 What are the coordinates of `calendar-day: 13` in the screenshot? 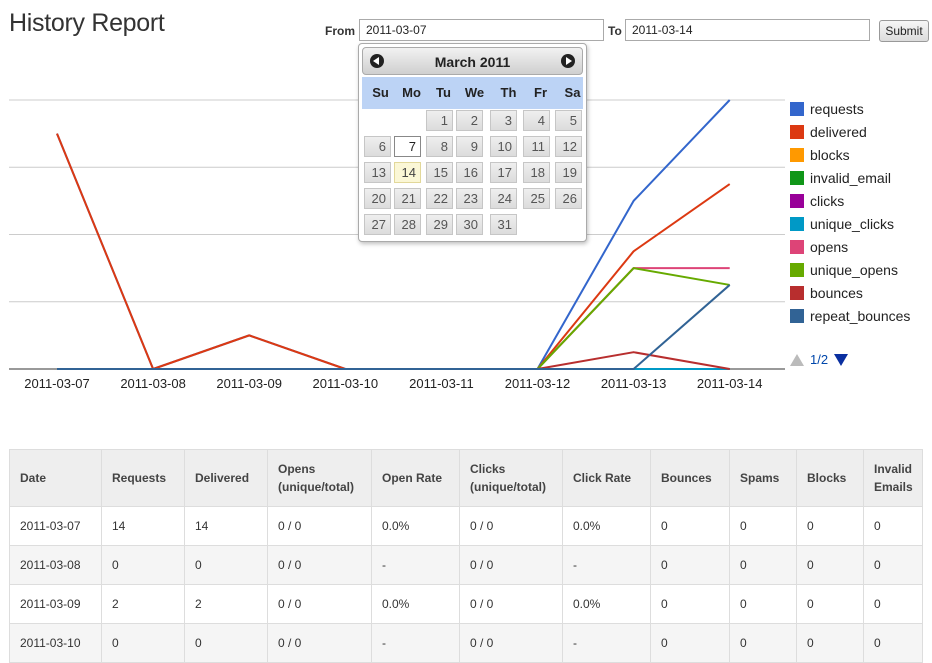 It's located at (377, 172).